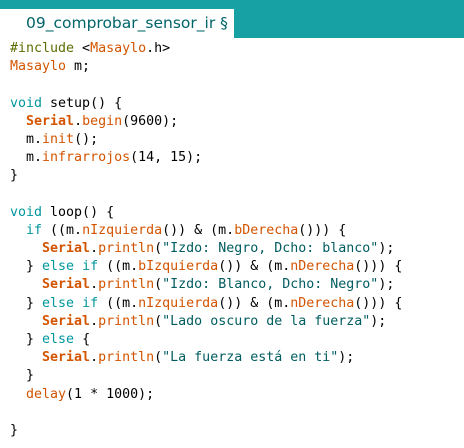 The height and width of the screenshot is (448, 464). What do you see at coordinates (206, 104) in the screenshot?
I see `code-line: void setup() {` at bounding box center [206, 104].